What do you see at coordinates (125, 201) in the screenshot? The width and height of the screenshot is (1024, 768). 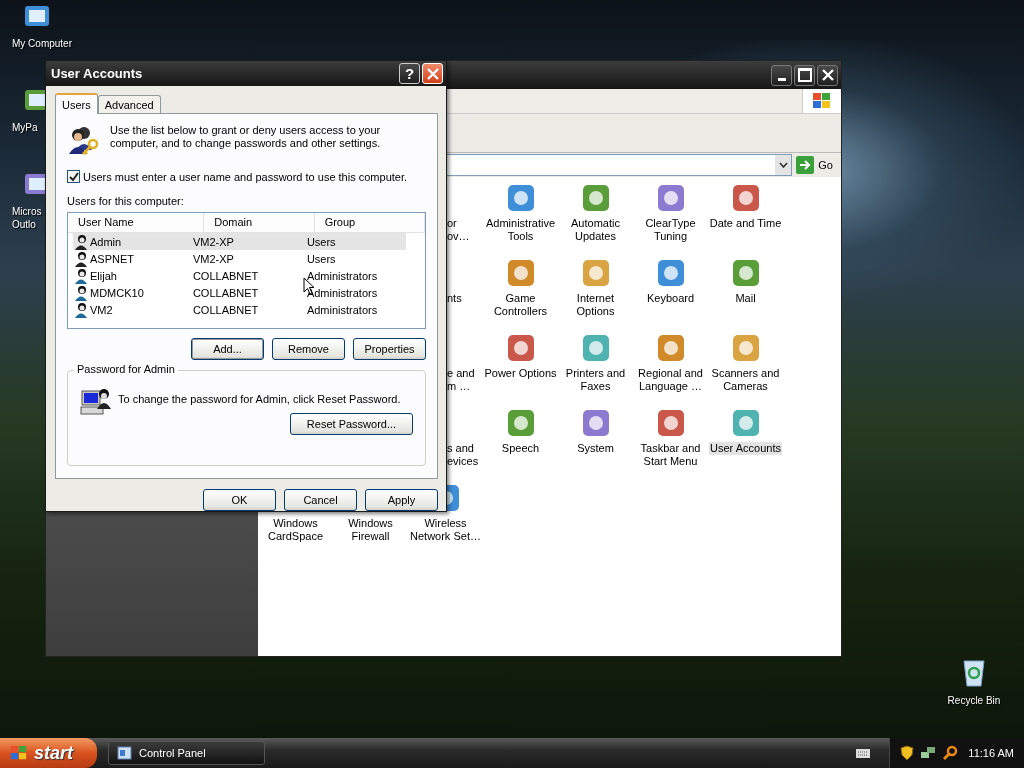 I see `list-label: Users for this computer:` at bounding box center [125, 201].